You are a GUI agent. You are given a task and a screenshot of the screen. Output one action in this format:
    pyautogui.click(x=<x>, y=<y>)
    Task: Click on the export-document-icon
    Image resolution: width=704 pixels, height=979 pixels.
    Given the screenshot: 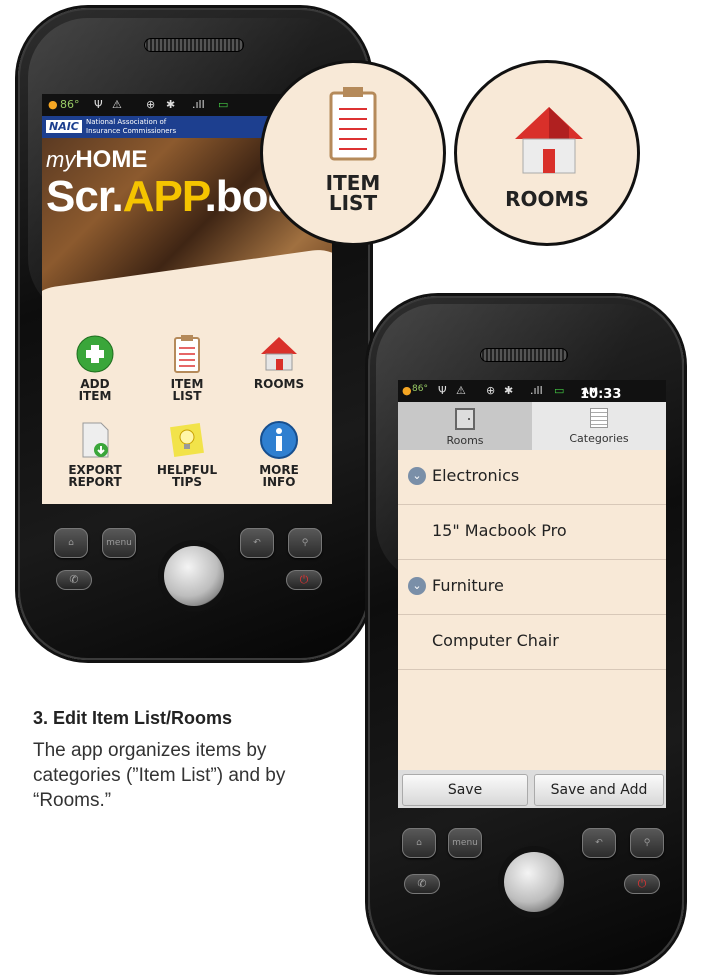 What is the action you would take?
    pyautogui.click(x=95, y=440)
    